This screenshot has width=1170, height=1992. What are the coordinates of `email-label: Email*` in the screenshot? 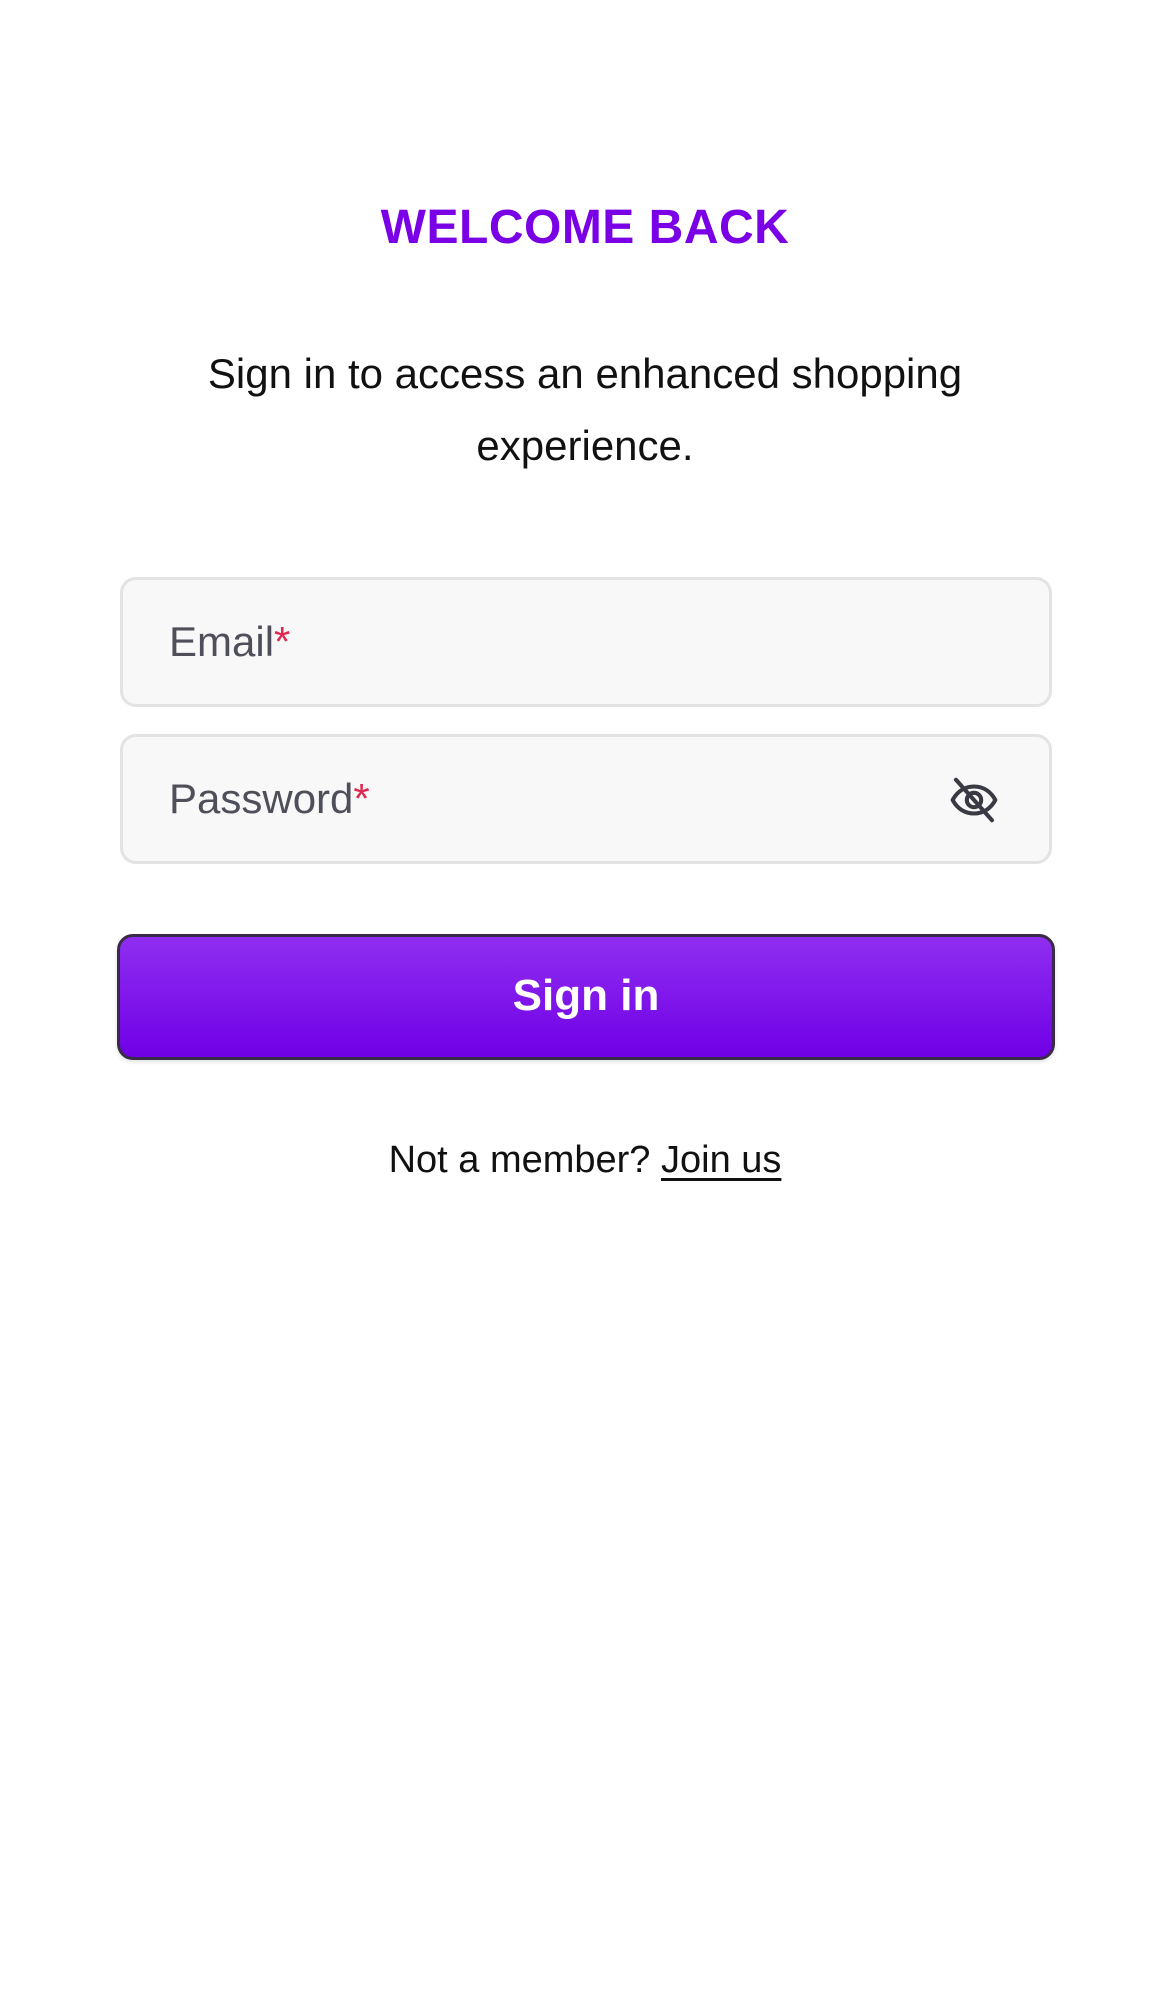 It's located at (229, 642).